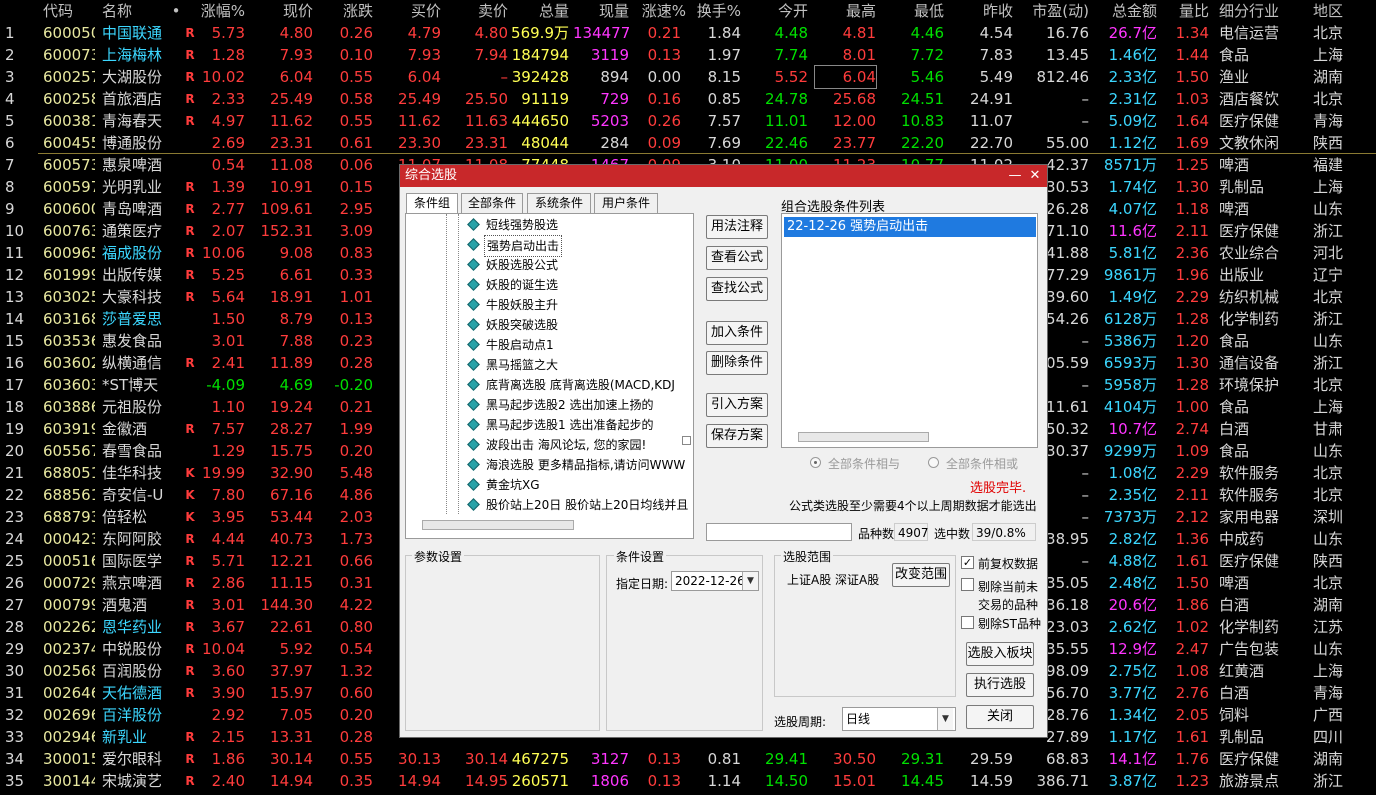 This screenshot has width=1376, height=795. Describe the element at coordinates (549, 265) in the screenshot. I see `tree-item: 妖股选股公式` at that location.